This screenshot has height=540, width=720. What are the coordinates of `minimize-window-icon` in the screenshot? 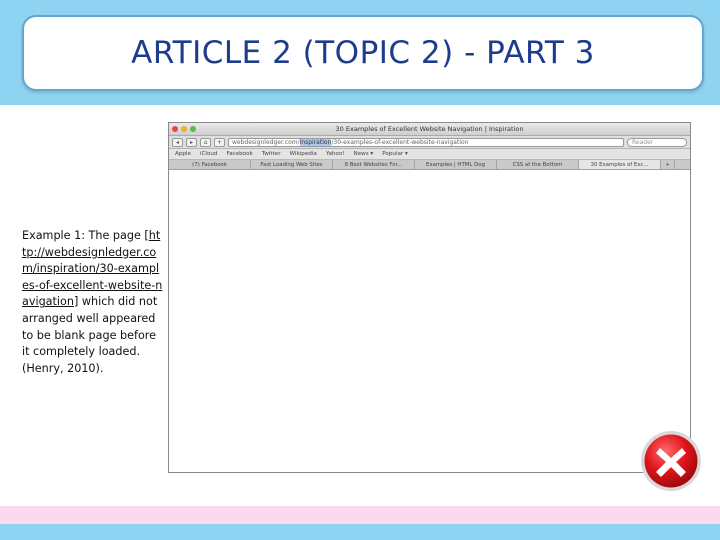 It's located at (184, 129).